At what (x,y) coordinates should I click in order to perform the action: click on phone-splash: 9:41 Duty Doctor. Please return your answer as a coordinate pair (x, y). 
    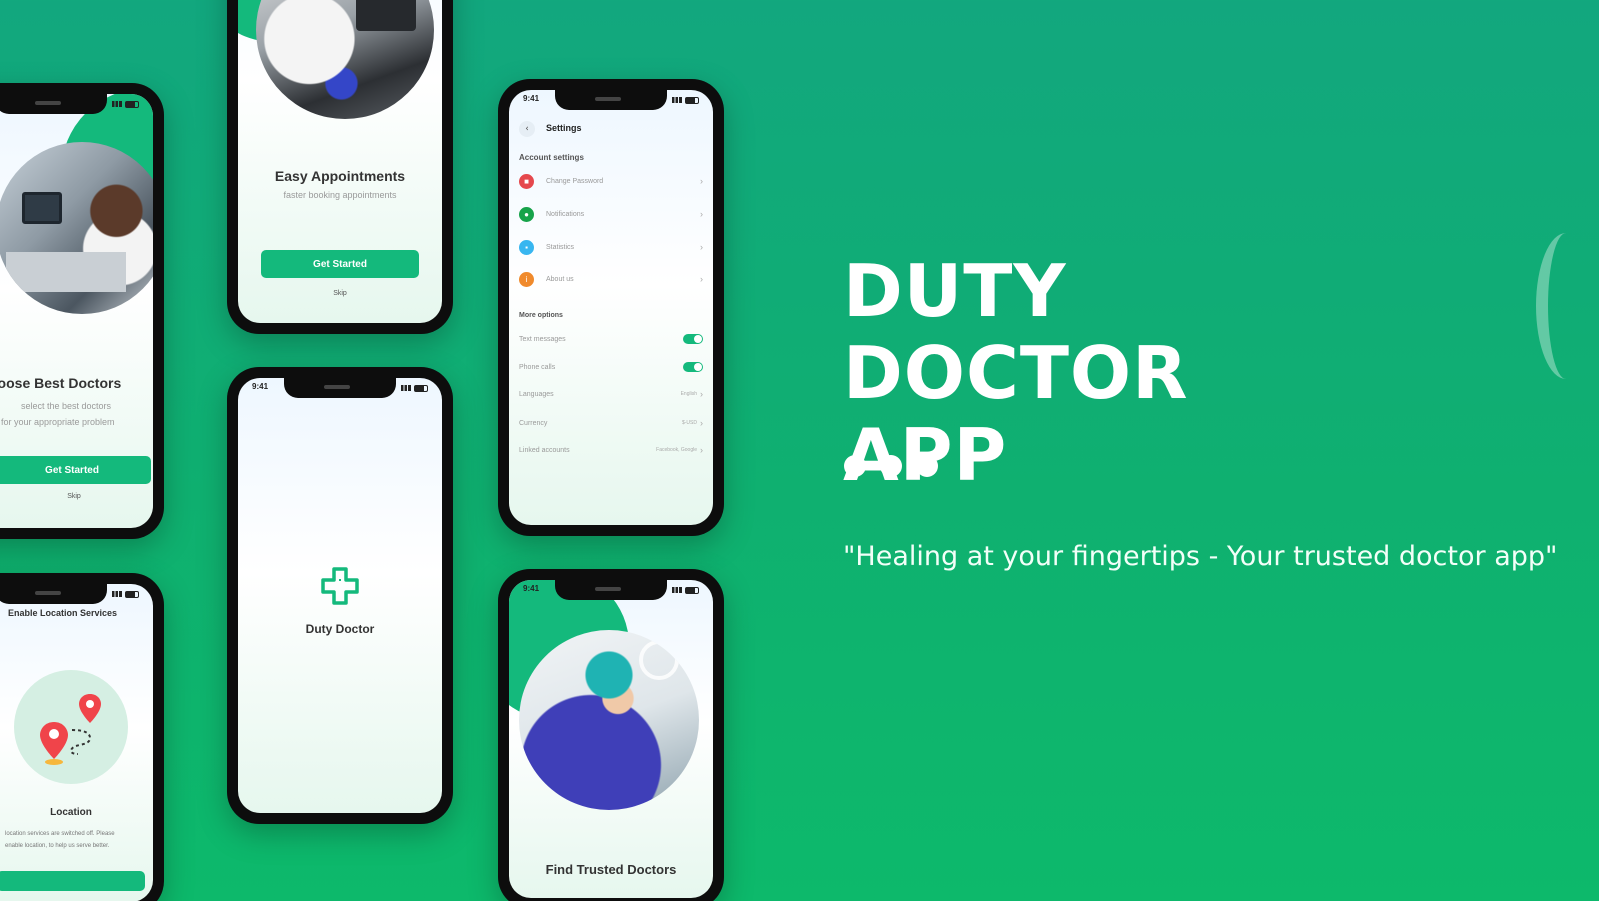
    Looking at the image, I should click on (340, 595).